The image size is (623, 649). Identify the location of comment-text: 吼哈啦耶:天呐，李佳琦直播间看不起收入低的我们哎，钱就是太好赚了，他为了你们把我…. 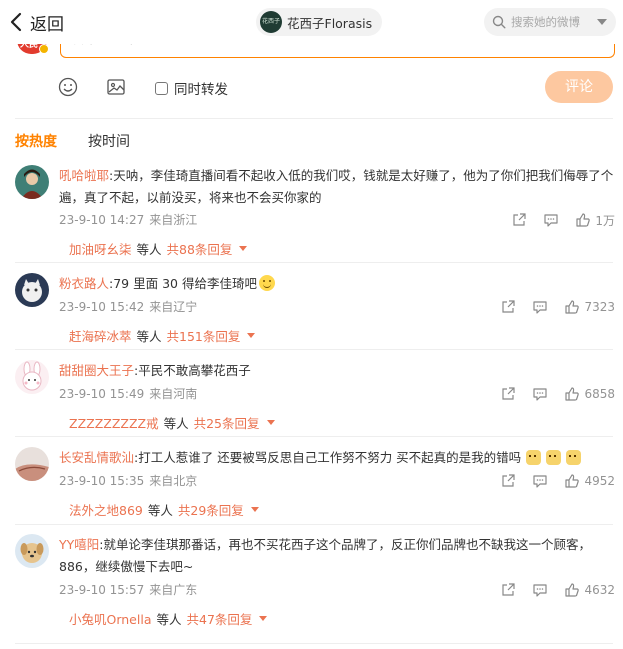
(337, 187).